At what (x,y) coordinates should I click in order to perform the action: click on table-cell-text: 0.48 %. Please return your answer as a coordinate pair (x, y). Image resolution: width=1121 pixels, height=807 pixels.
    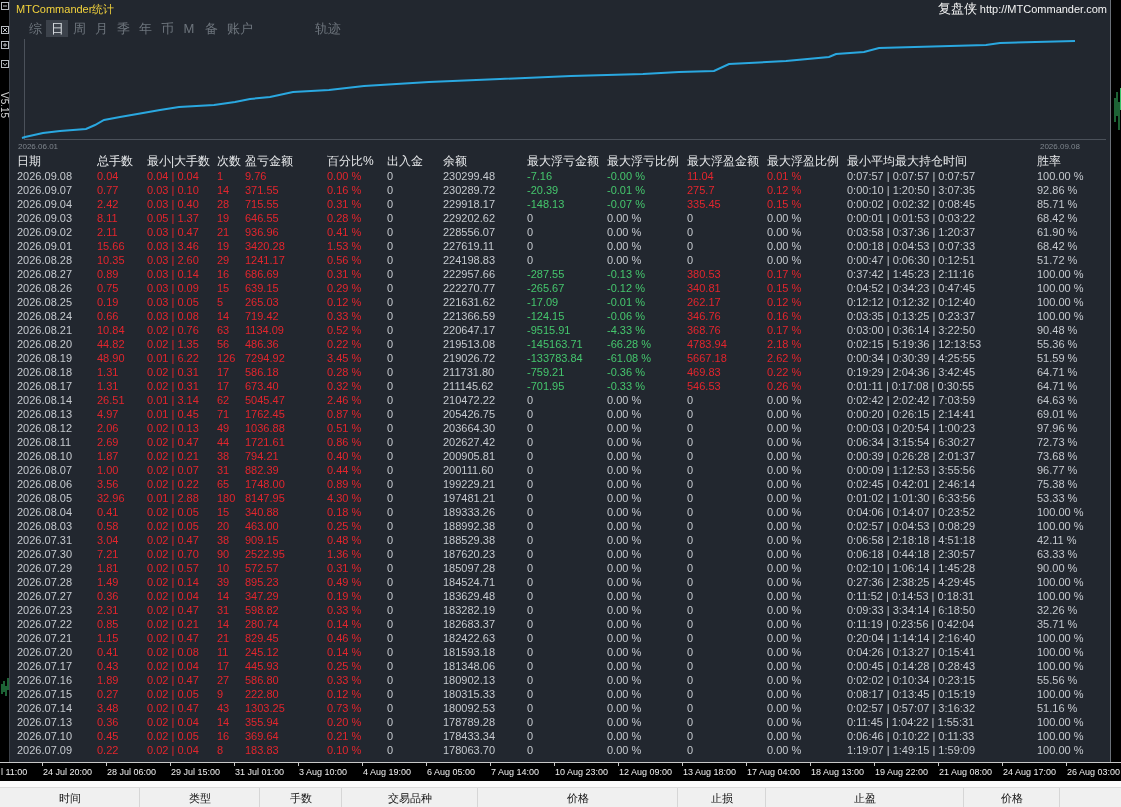
    Looking at the image, I should click on (345, 540).